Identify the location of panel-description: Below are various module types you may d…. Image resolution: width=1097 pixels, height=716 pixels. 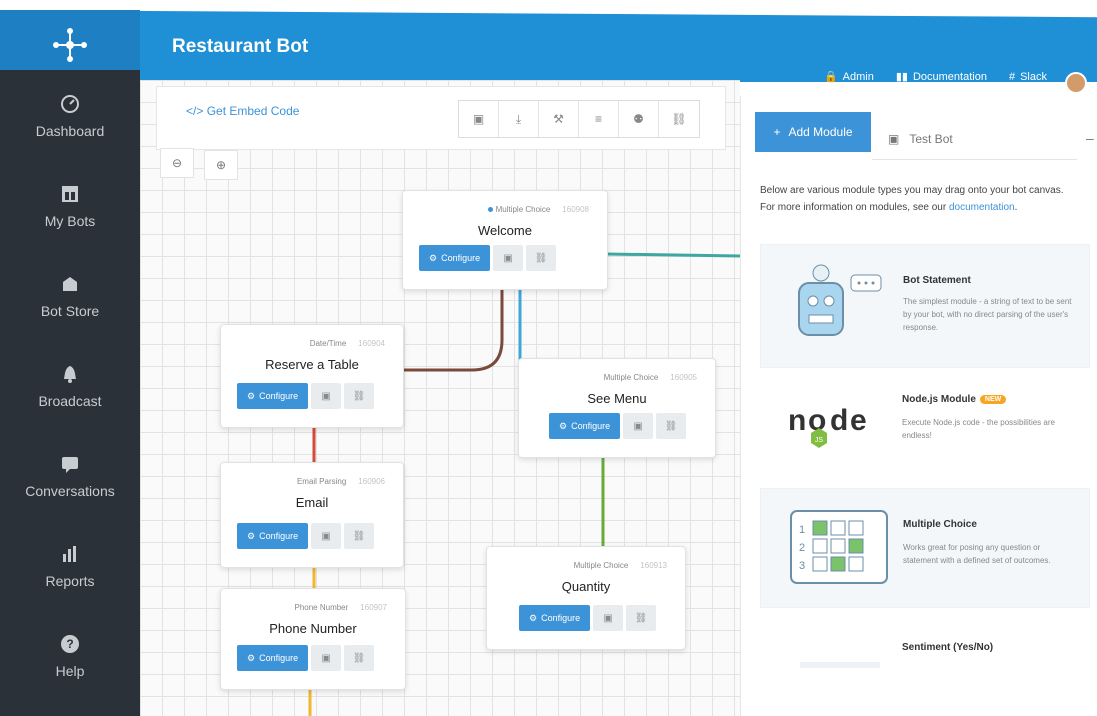
(920, 199).